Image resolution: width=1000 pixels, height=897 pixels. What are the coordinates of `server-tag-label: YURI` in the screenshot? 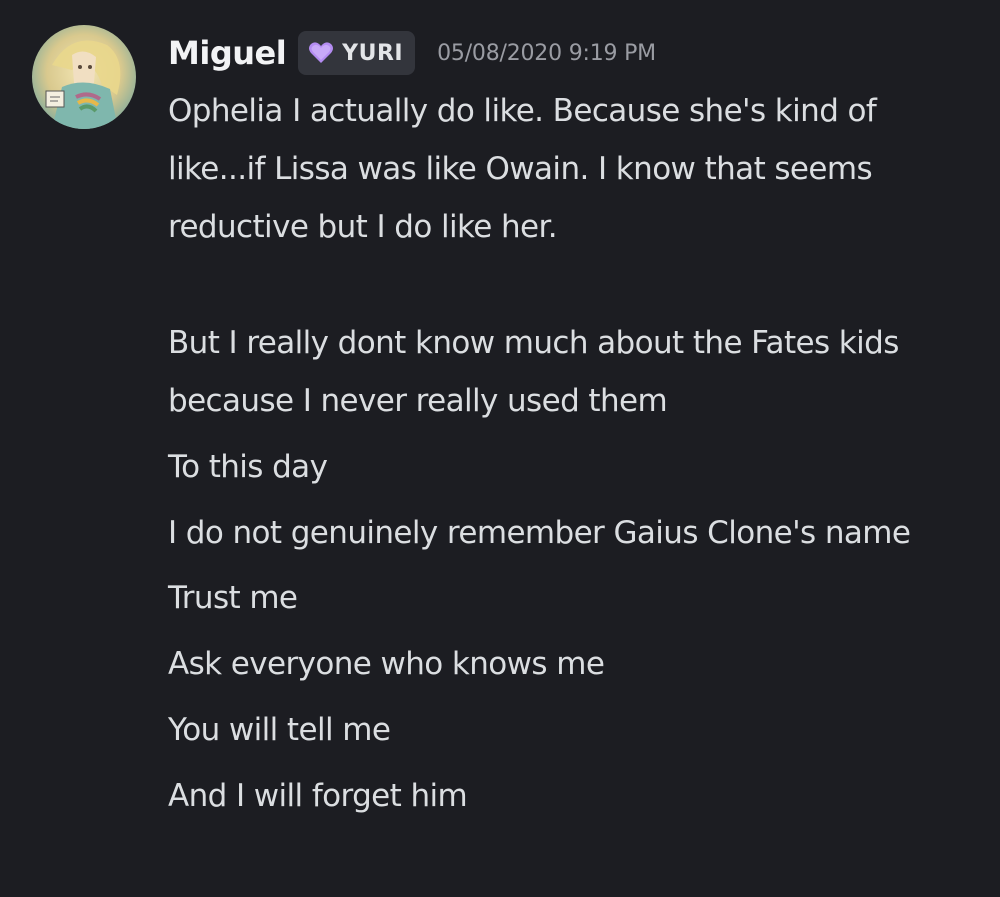 It's located at (373, 53).